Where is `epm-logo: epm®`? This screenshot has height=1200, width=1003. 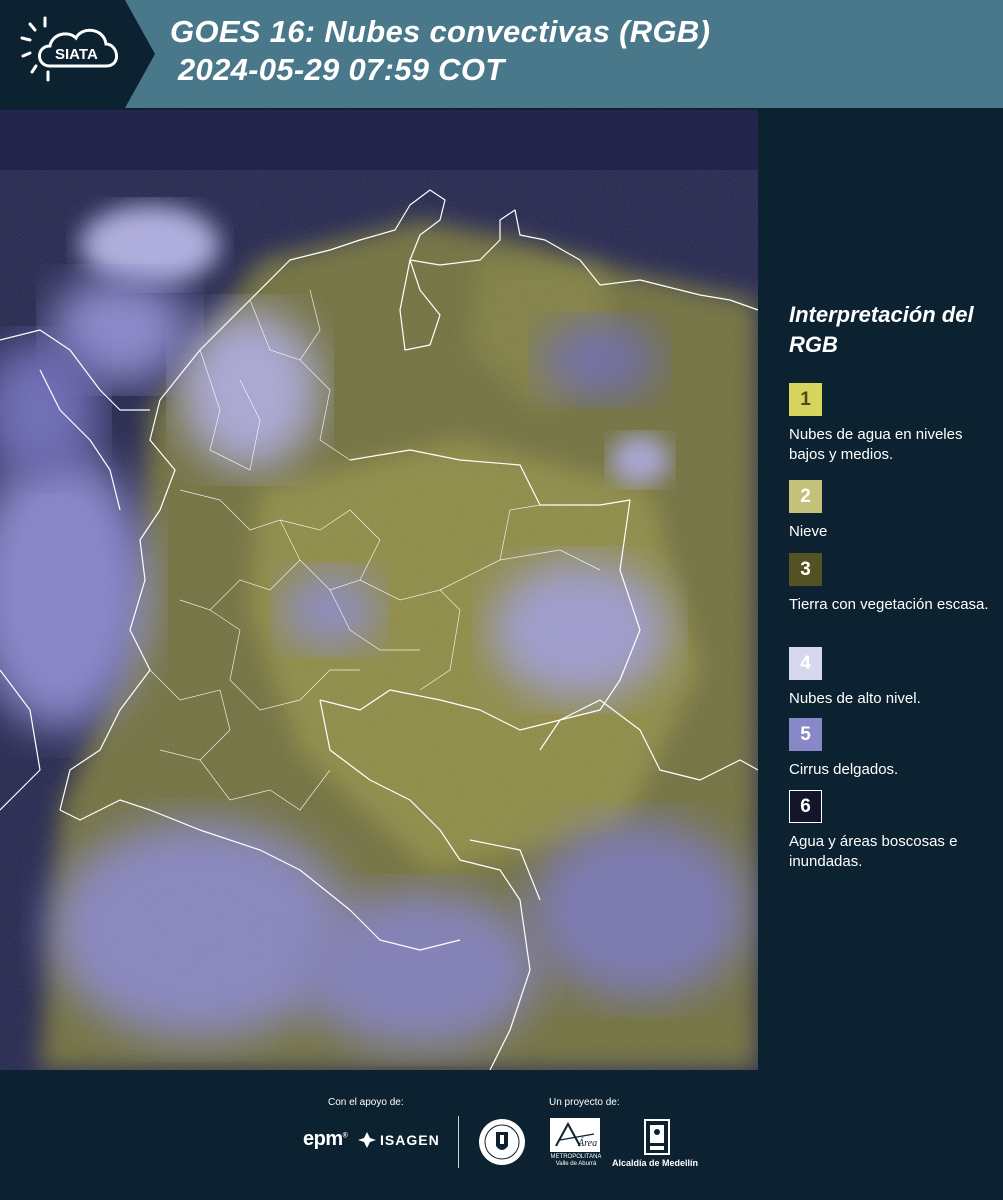
epm-logo: epm® is located at coordinates (325, 1139).